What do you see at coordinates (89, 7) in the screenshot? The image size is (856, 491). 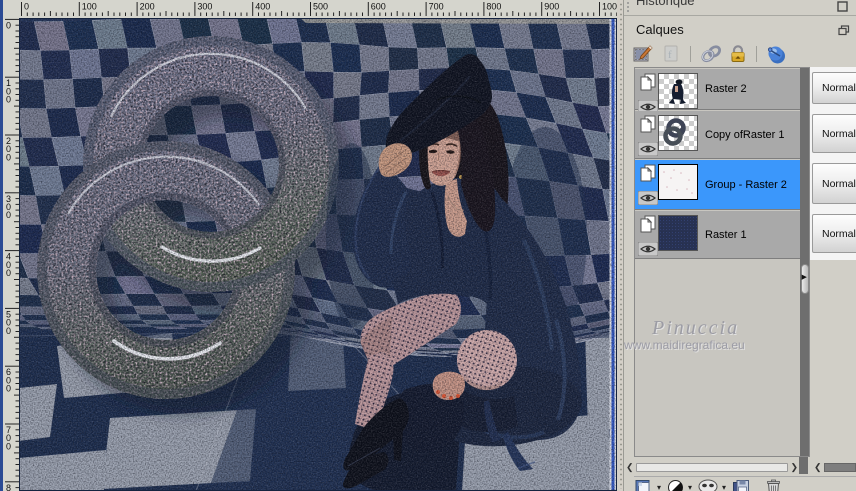 I see `svg-text: 100` at bounding box center [89, 7].